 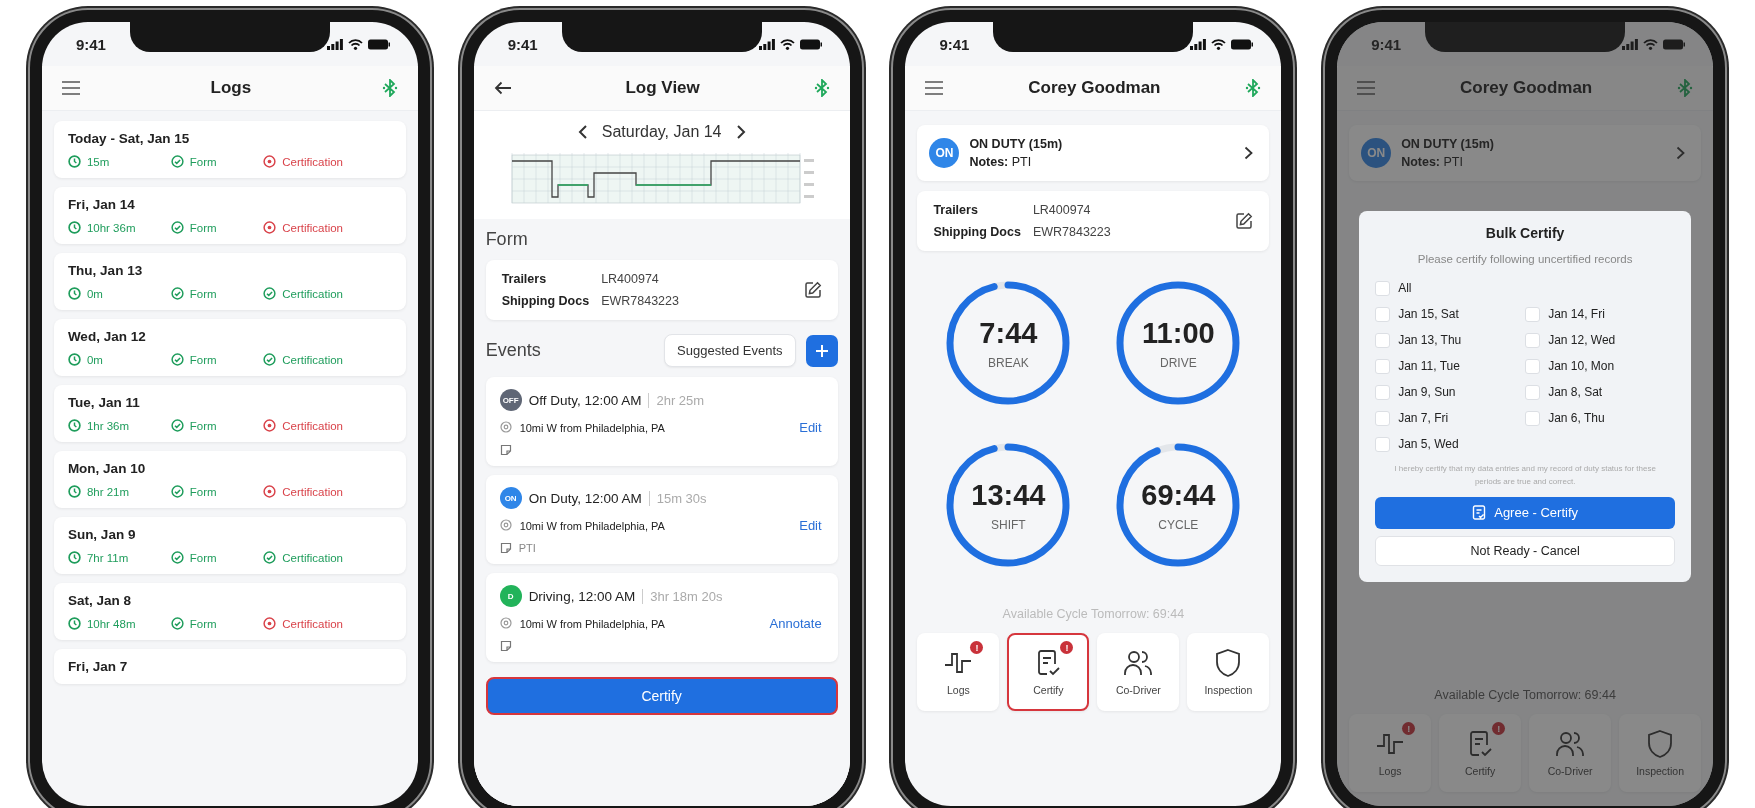 What do you see at coordinates (1376, 153) in the screenshot?
I see `status-badge: ON` at bounding box center [1376, 153].